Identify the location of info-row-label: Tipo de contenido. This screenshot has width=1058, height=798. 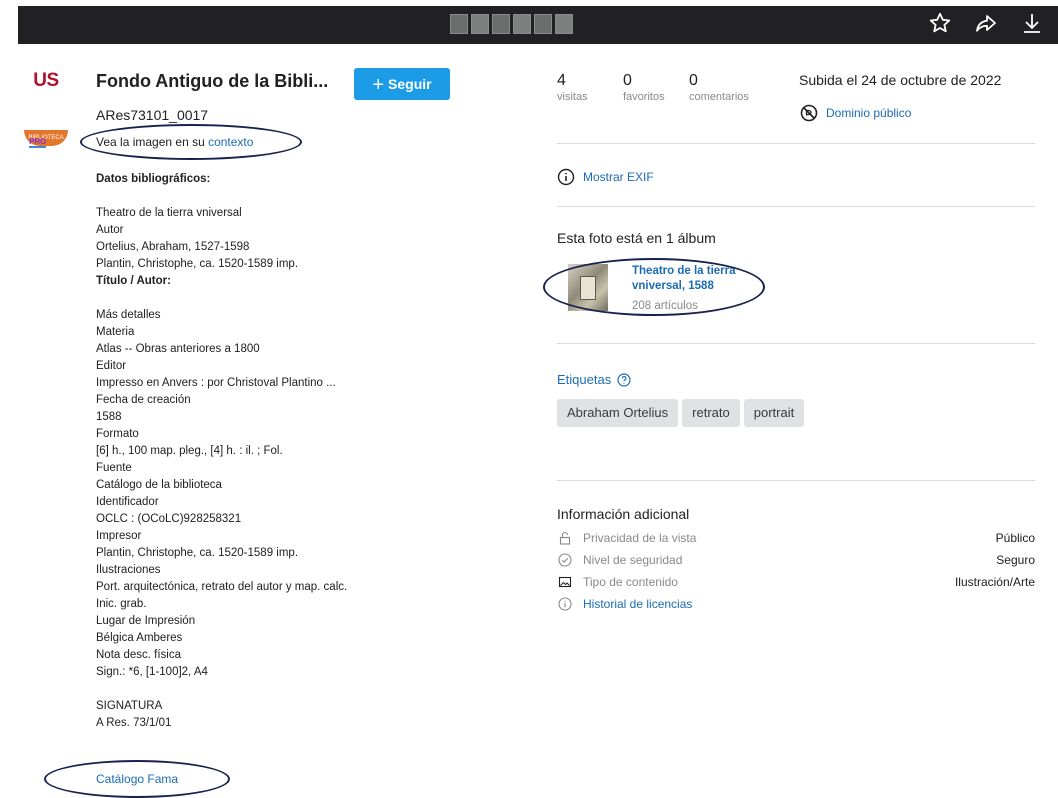
(630, 582).